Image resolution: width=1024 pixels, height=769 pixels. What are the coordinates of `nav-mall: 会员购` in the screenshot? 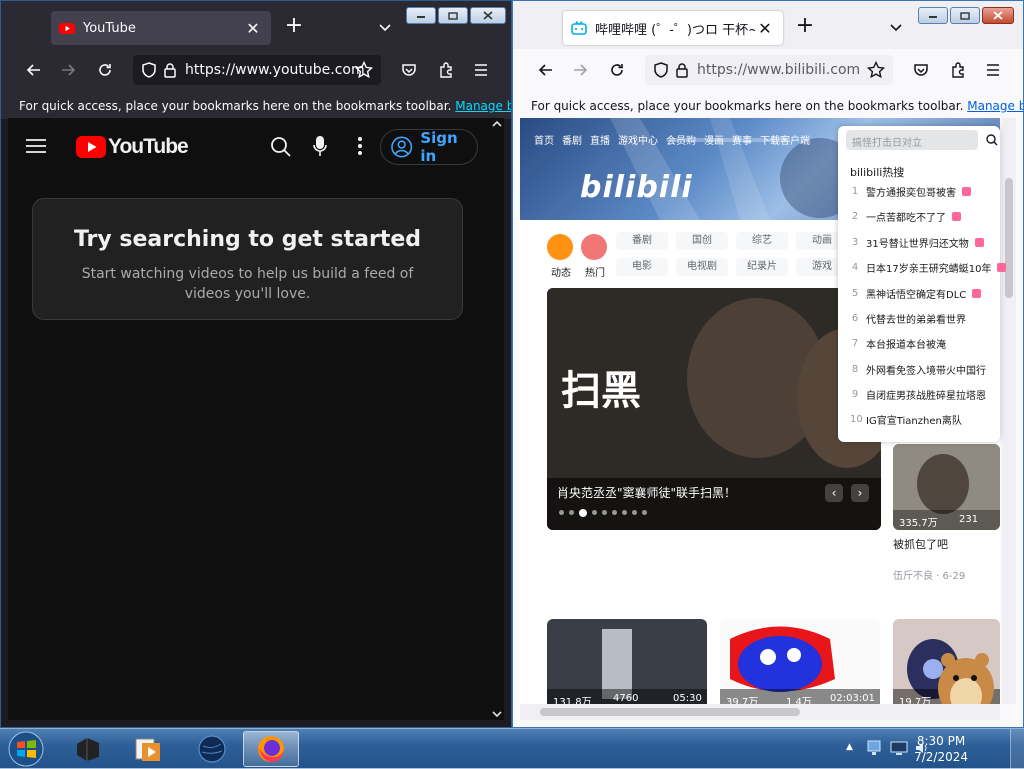 It's located at (681, 139).